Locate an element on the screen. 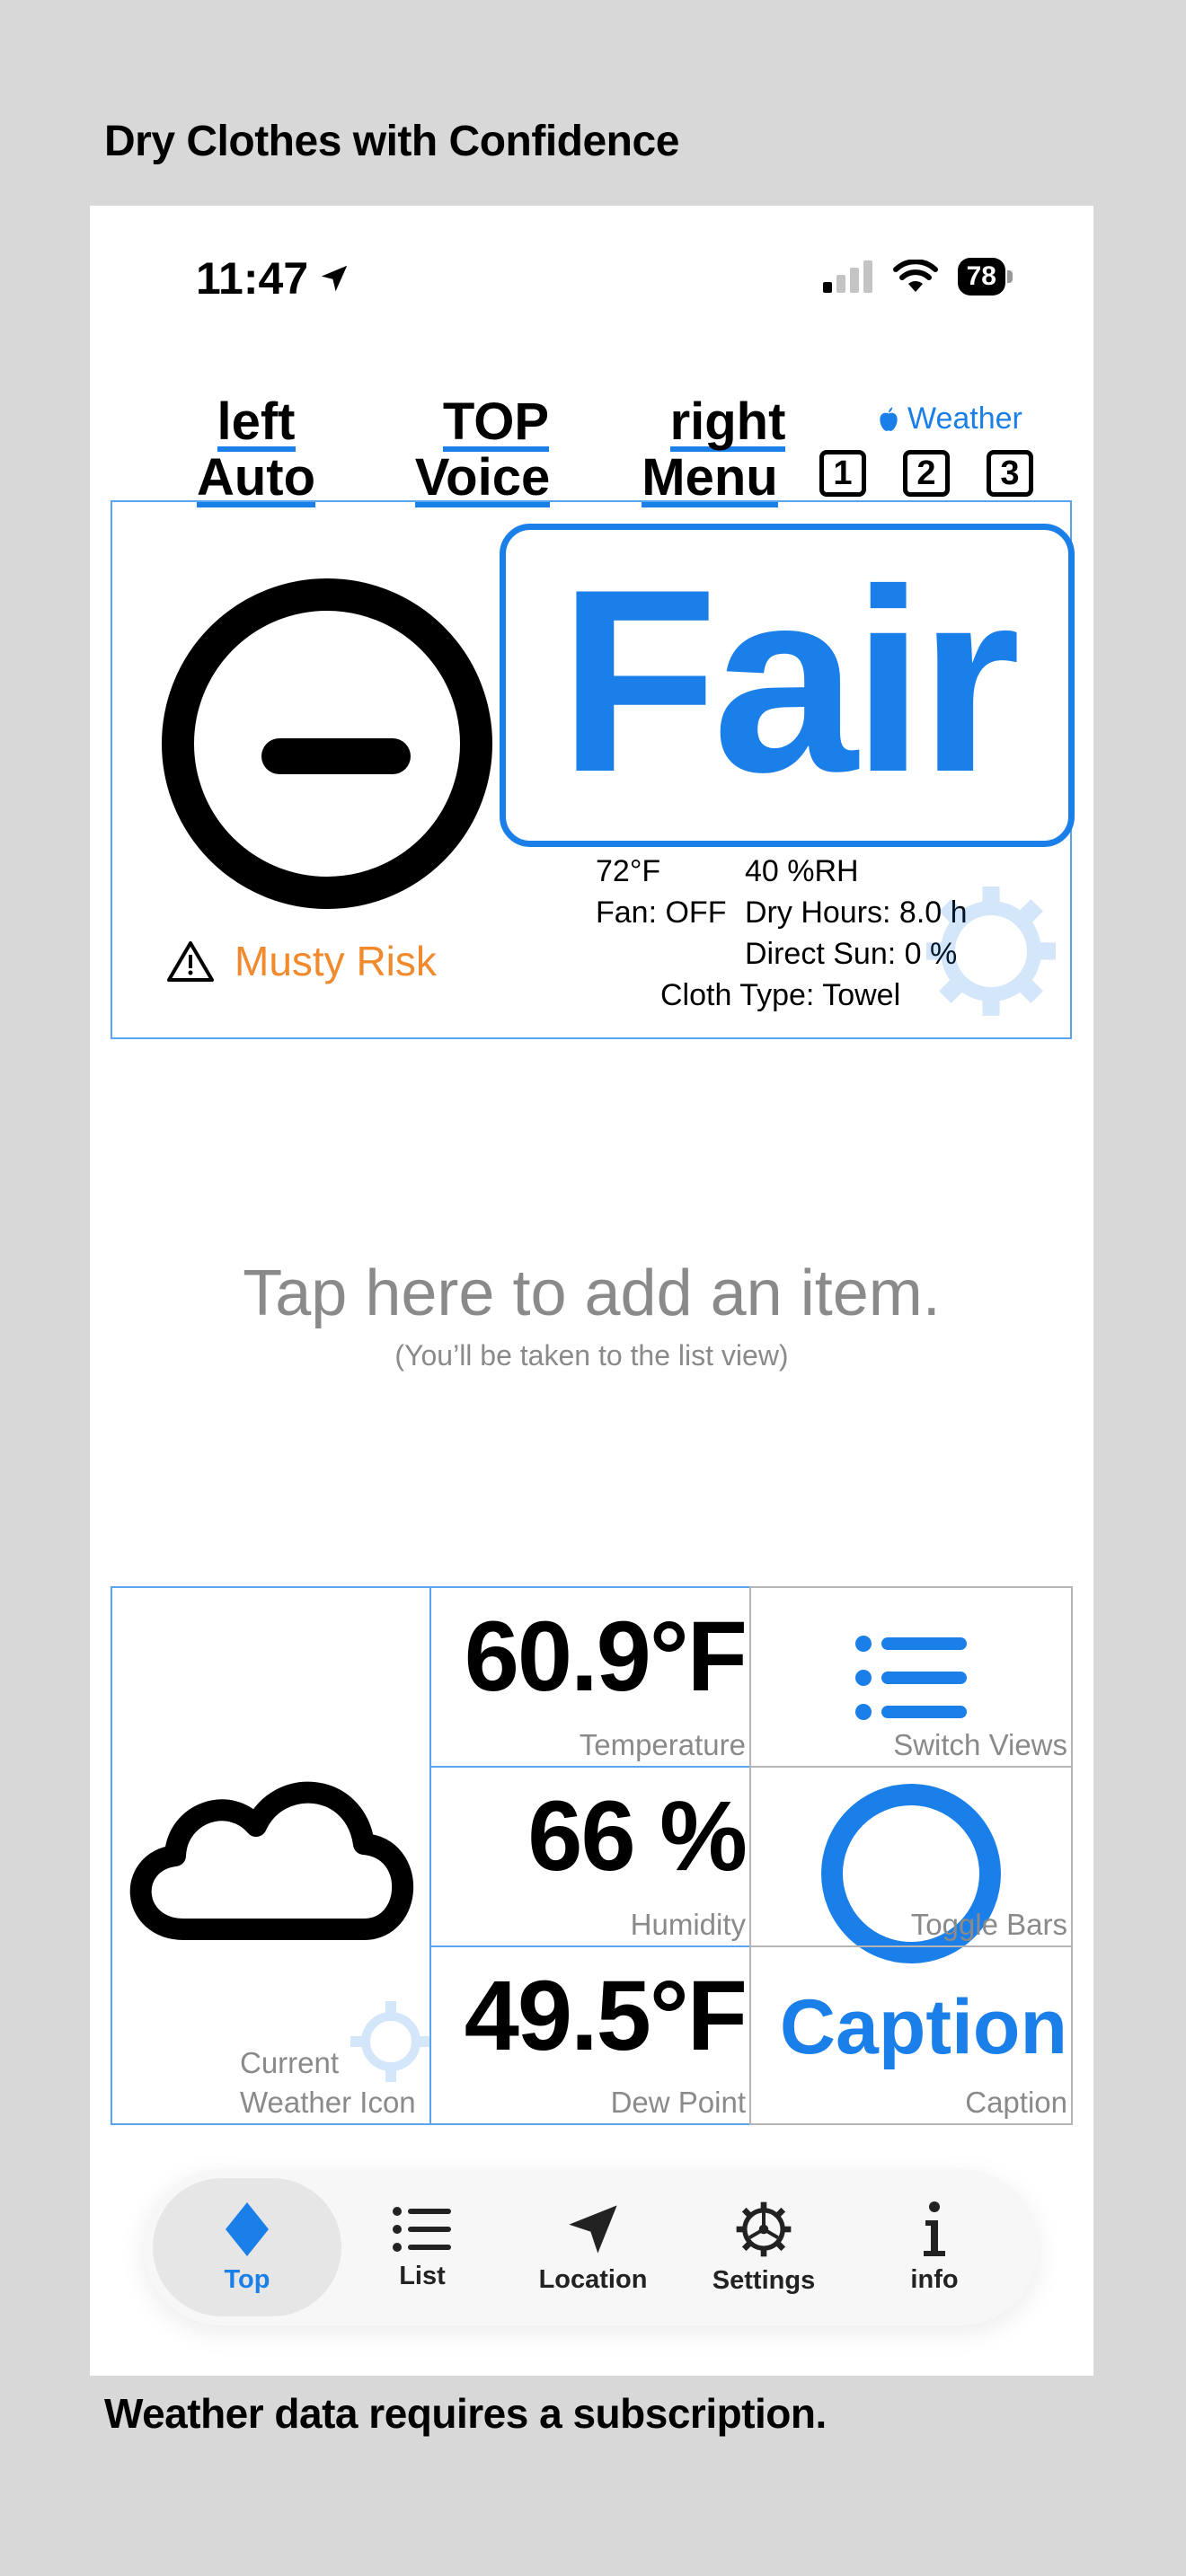 This screenshot has height=2576, width=1186. promo-footer: Weather data requires a subscription. is located at coordinates (465, 2413).